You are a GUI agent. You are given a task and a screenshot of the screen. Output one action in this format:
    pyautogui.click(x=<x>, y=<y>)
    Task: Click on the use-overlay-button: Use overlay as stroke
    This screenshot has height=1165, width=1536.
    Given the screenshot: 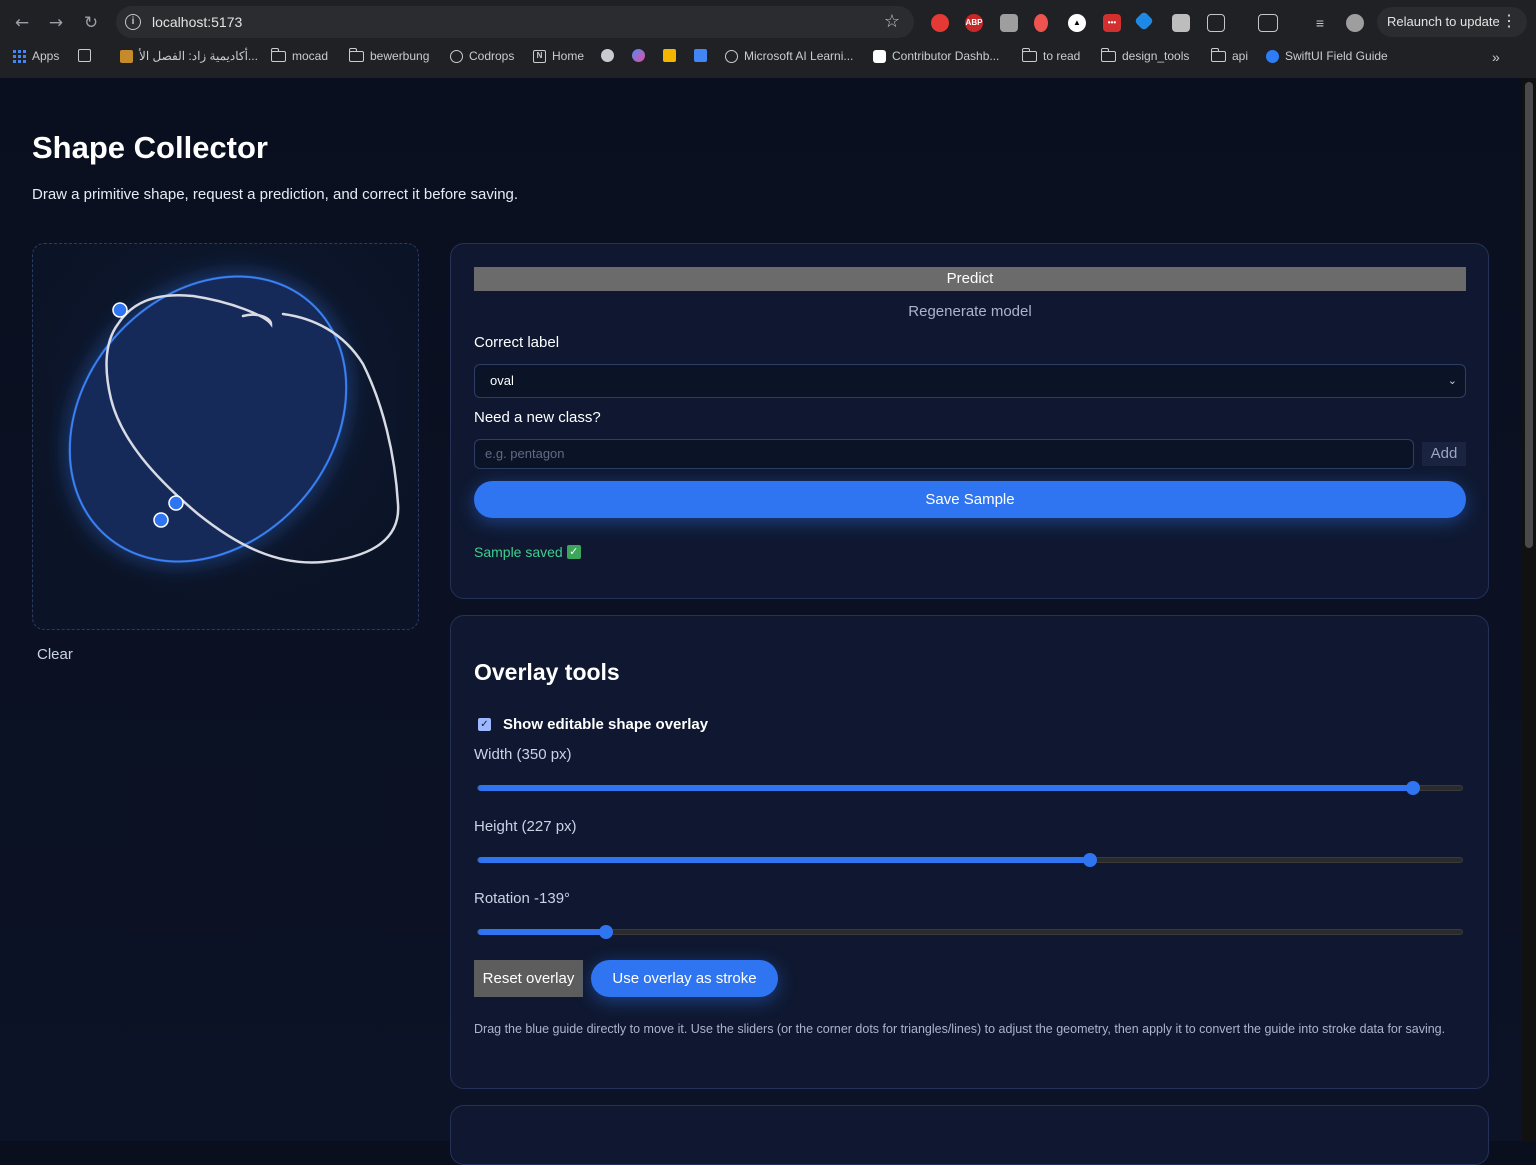 What is the action you would take?
    pyautogui.click(x=684, y=978)
    